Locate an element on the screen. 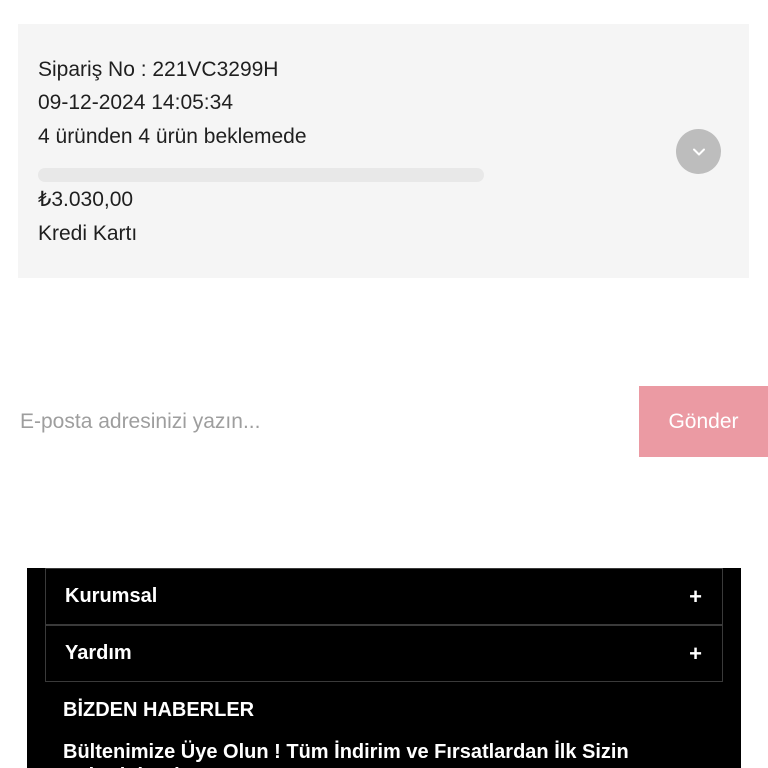 The image size is (768, 768). accordion-label: Kurumsal is located at coordinates (111, 596).